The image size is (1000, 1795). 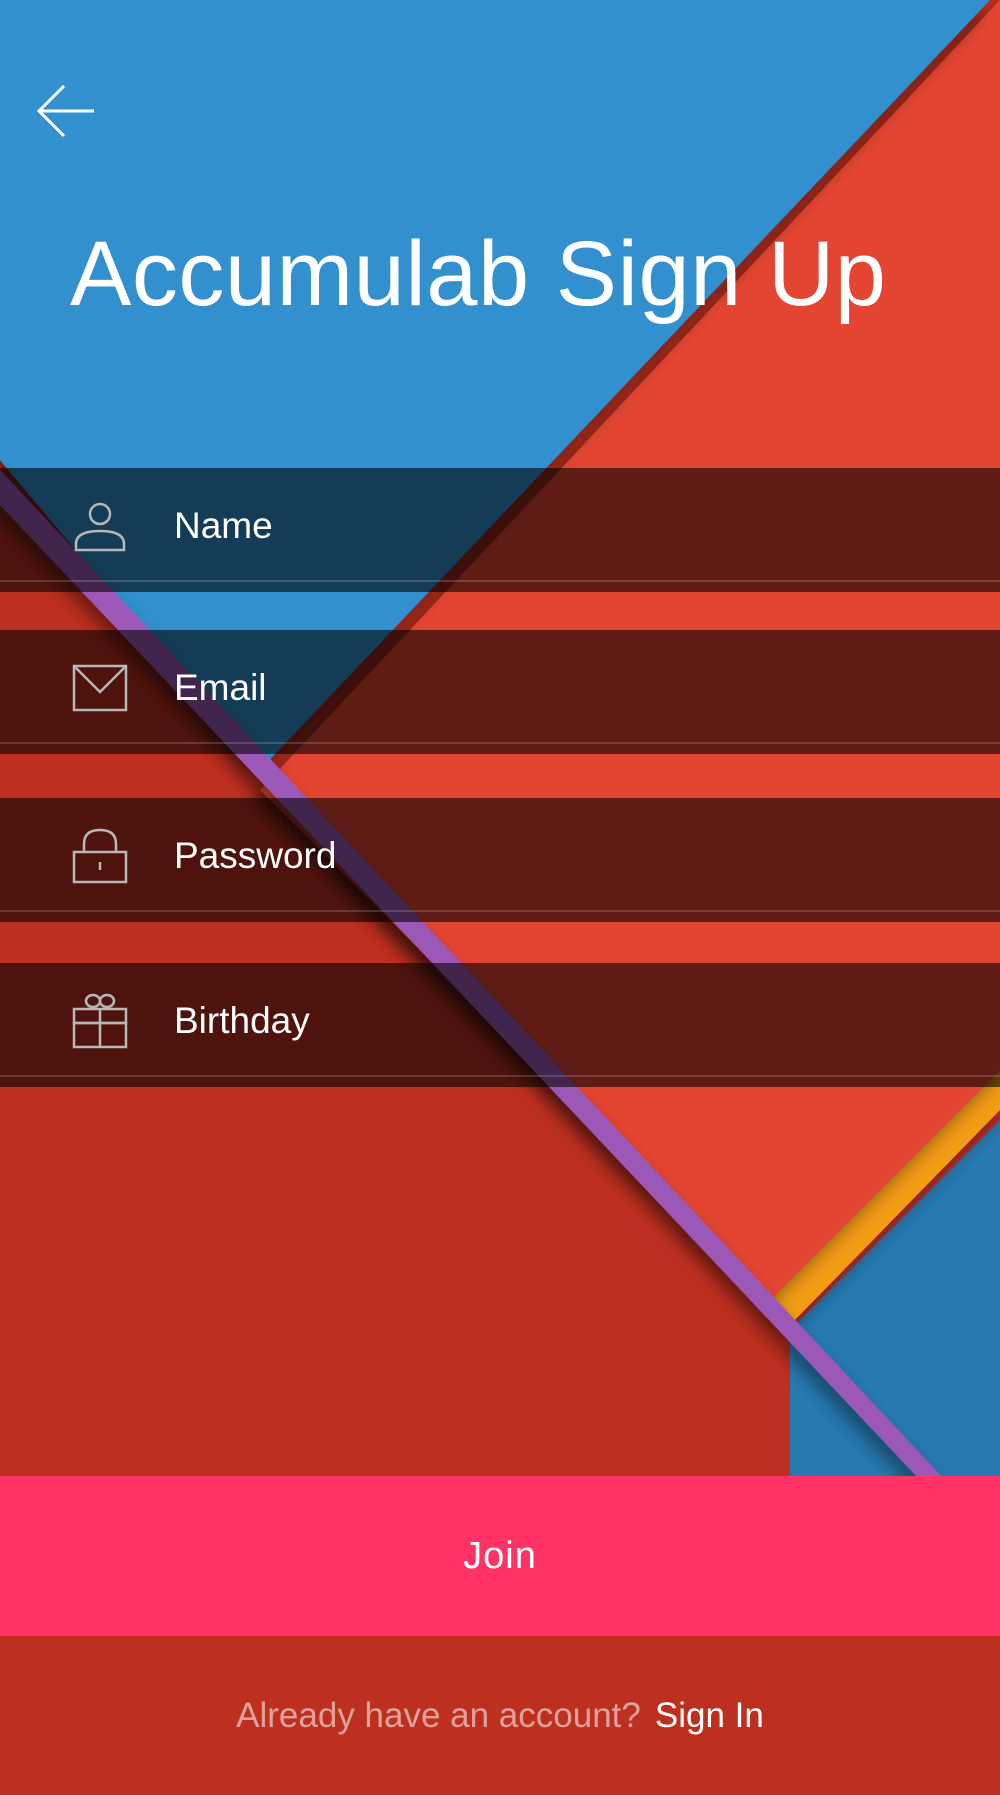 What do you see at coordinates (500, 860) in the screenshot?
I see `password-field: Password` at bounding box center [500, 860].